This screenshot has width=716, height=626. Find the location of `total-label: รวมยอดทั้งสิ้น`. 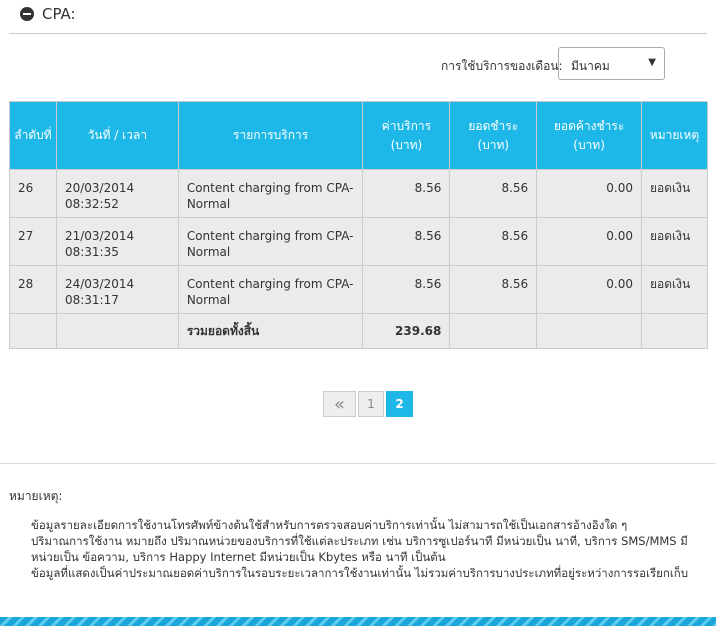

total-label: รวมยอดทั้งสิ้น is located at coordinates (270, 331).